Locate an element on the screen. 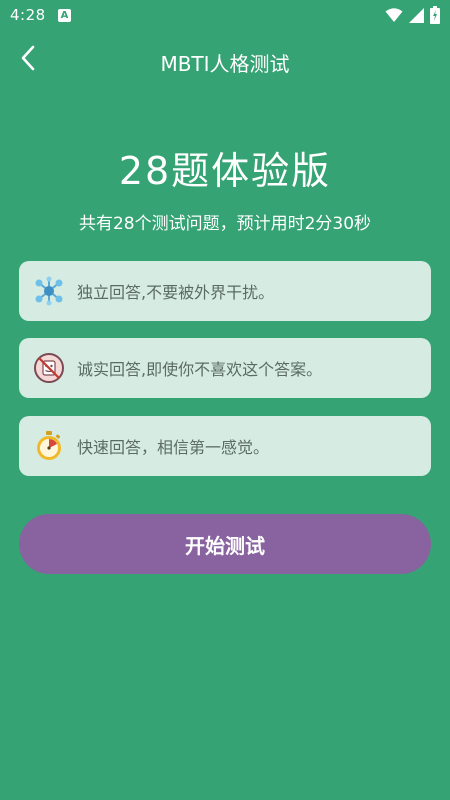  stopwatch-icon is located at coordinates (49, 446).